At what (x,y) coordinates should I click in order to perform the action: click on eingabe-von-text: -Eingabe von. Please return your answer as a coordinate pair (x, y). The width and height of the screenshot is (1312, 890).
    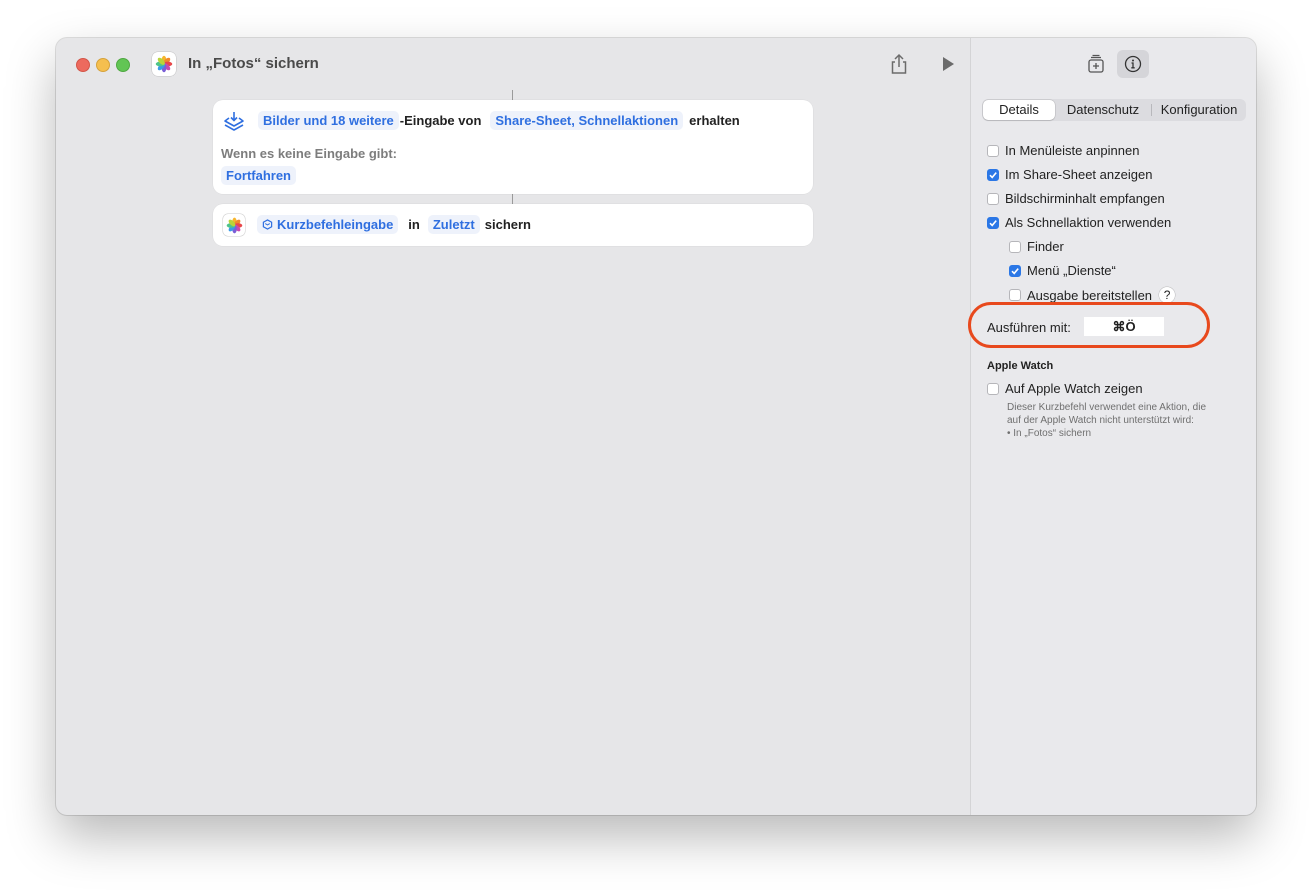
    Looking at the image, I should click on (440, 120).